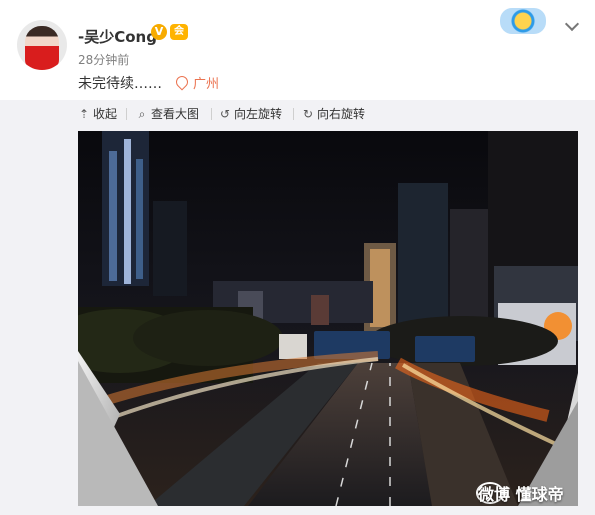 The height and width of the screenshot is (515, 595). Describe the element at coordinates (159, 32) in the screenshot. I see `verified-badge: V` at that location.